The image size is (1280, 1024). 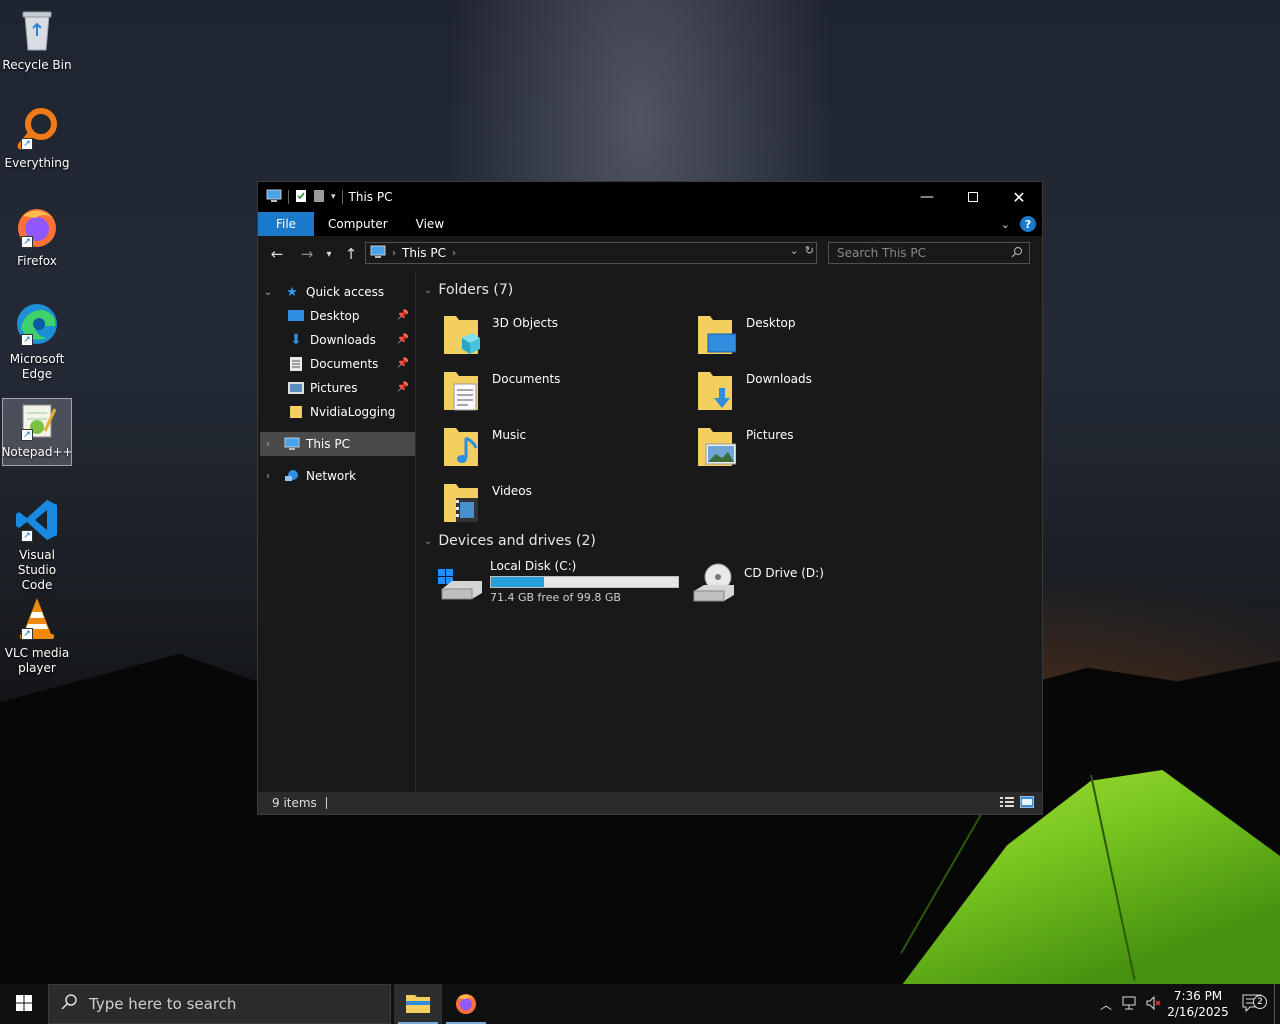 I want to click on everything-search-icon: ↗, so click(x=37, y=128).